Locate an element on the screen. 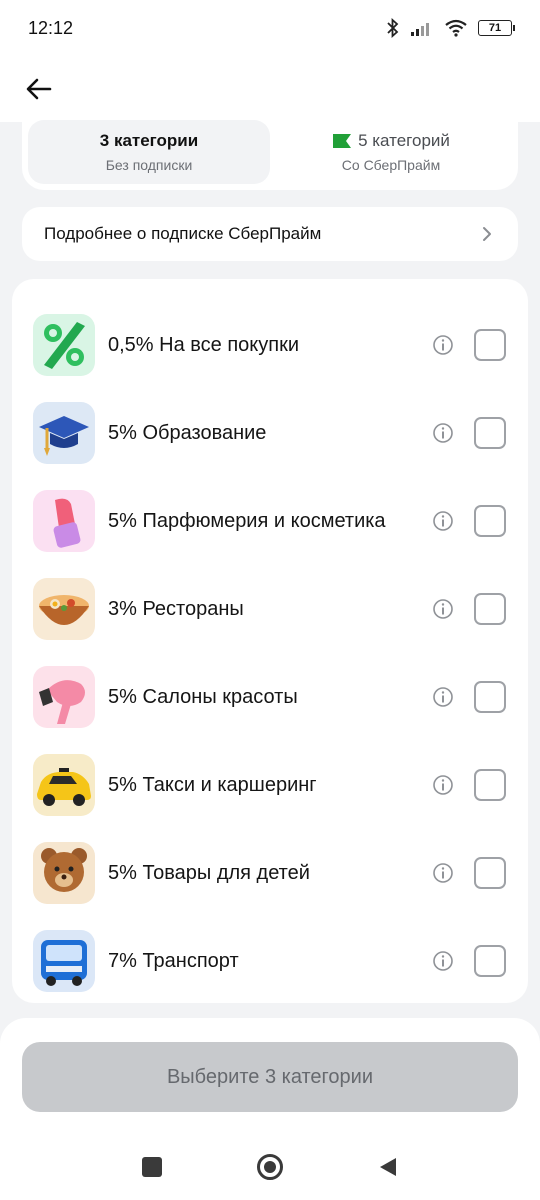 This screenshot has width=540, height=1200. list-item: 5% Салоны красоты is located at coordinates (270, 697).